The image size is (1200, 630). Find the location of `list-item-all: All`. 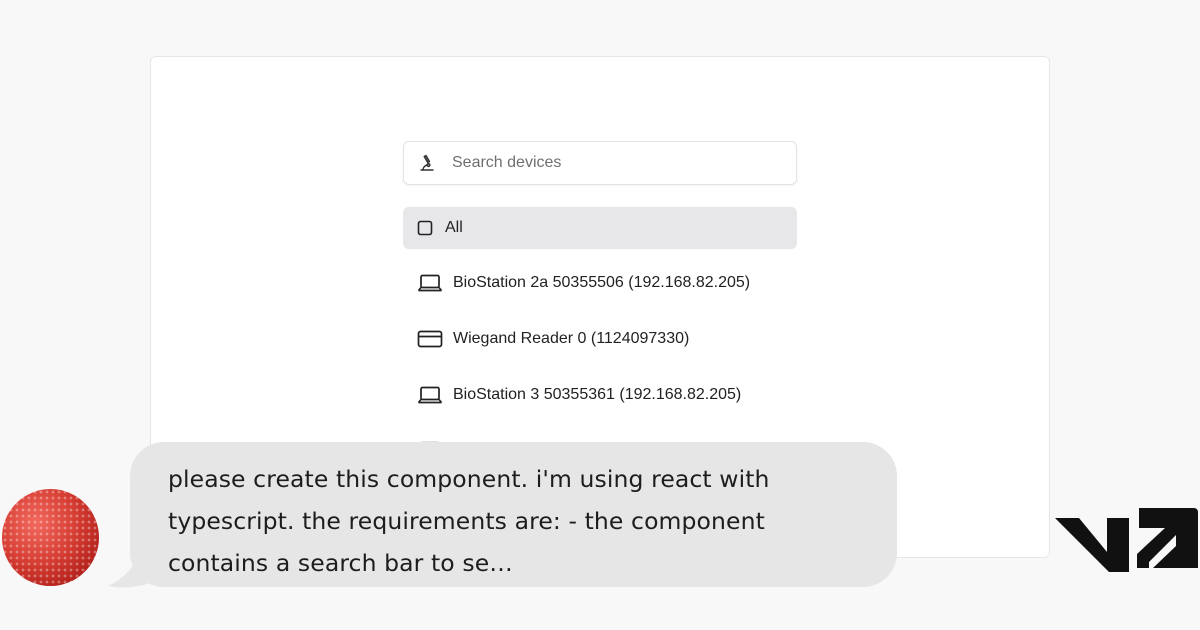

list-item-all: All is located at coordinates (600, 228).